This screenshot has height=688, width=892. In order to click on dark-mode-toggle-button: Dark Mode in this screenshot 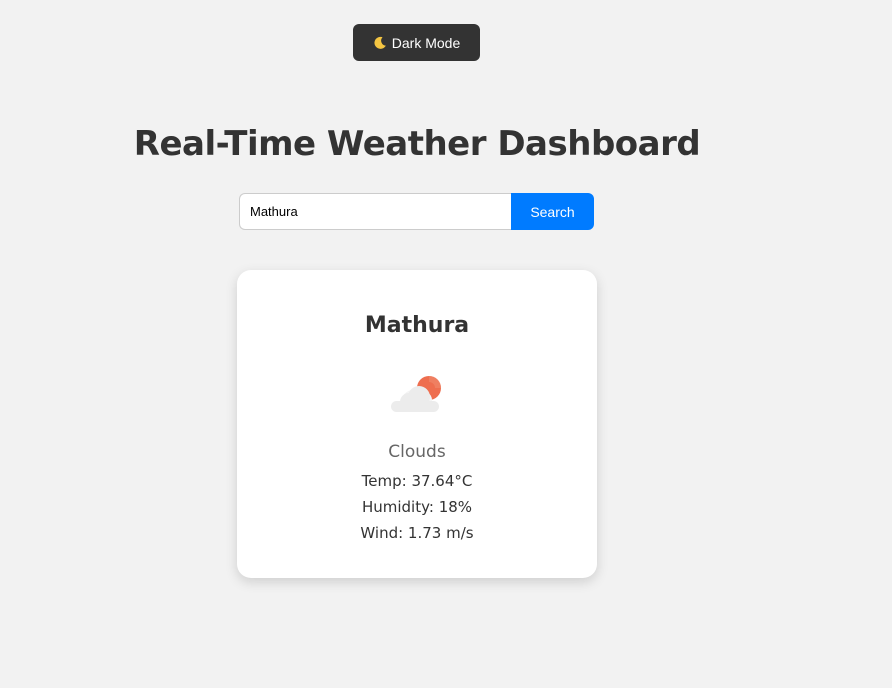, I will do `click(416, 42)`.